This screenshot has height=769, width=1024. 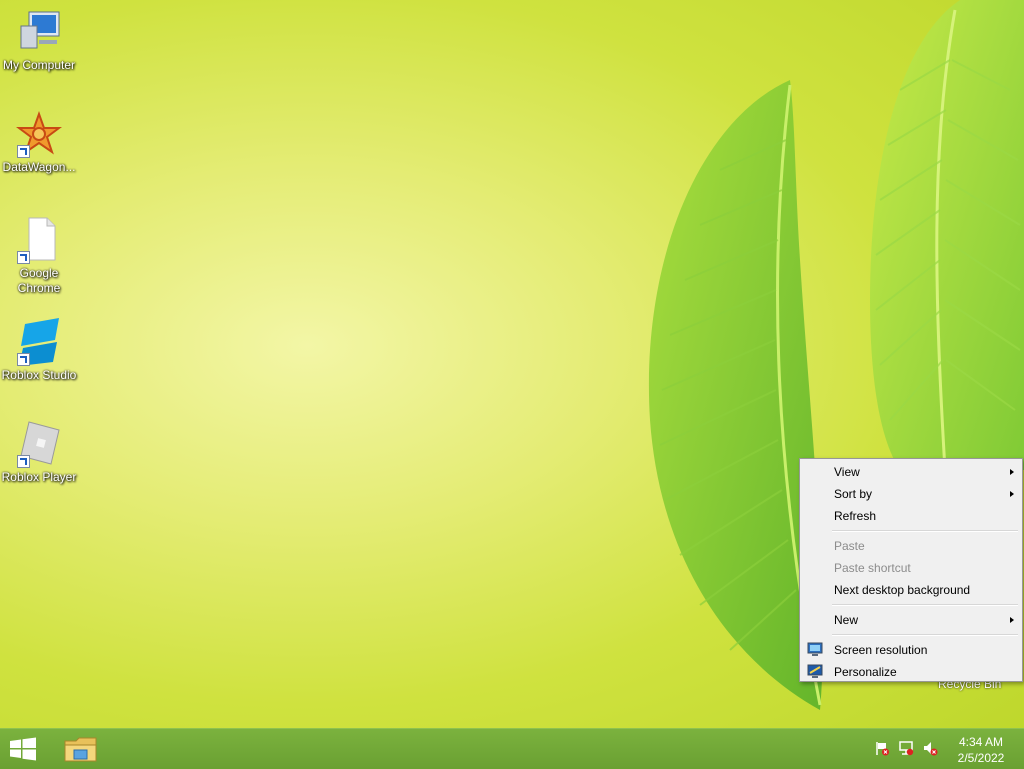 I want to click on menu-item-screen-resolution: Screen resolution, so click(x=911, y=650).